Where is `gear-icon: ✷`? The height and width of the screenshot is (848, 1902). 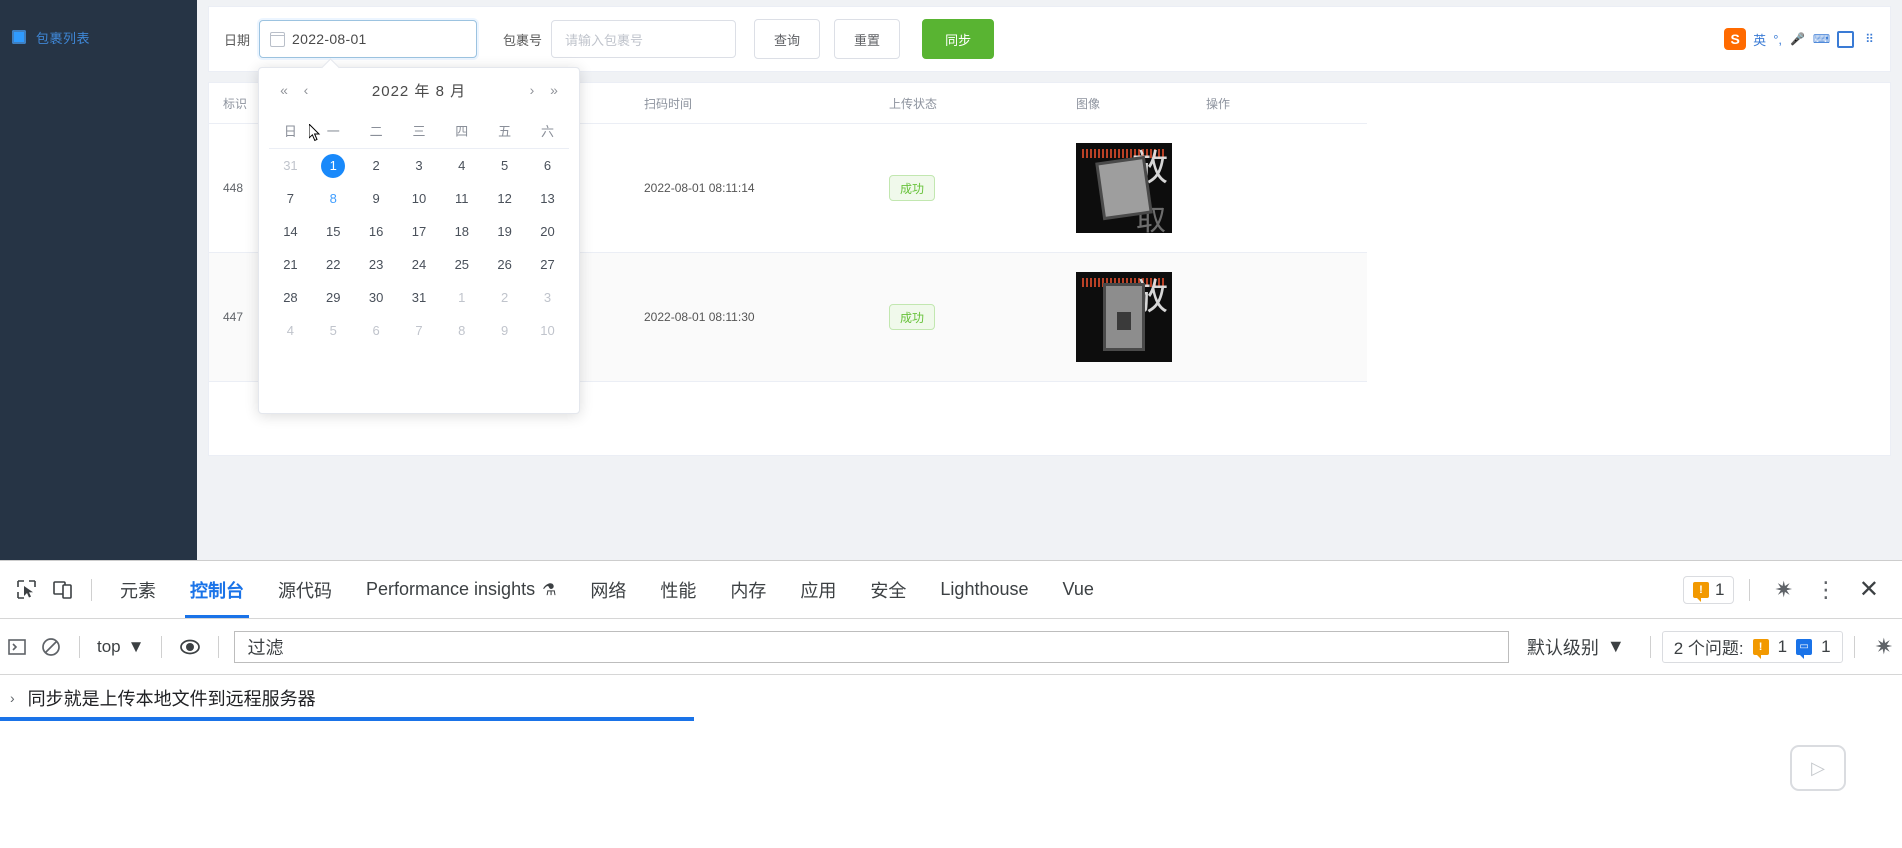 gear-icon: ✷ is located at coordinates (1783, 590).